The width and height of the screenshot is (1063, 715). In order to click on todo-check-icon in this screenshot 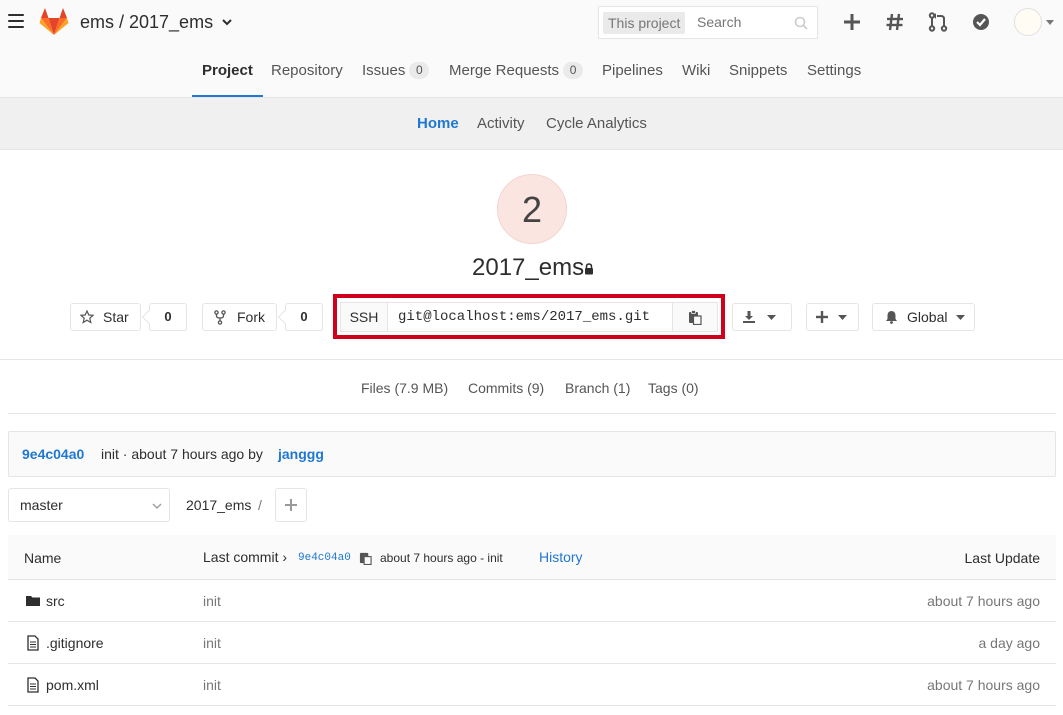, I will do `click(981, 22)`.